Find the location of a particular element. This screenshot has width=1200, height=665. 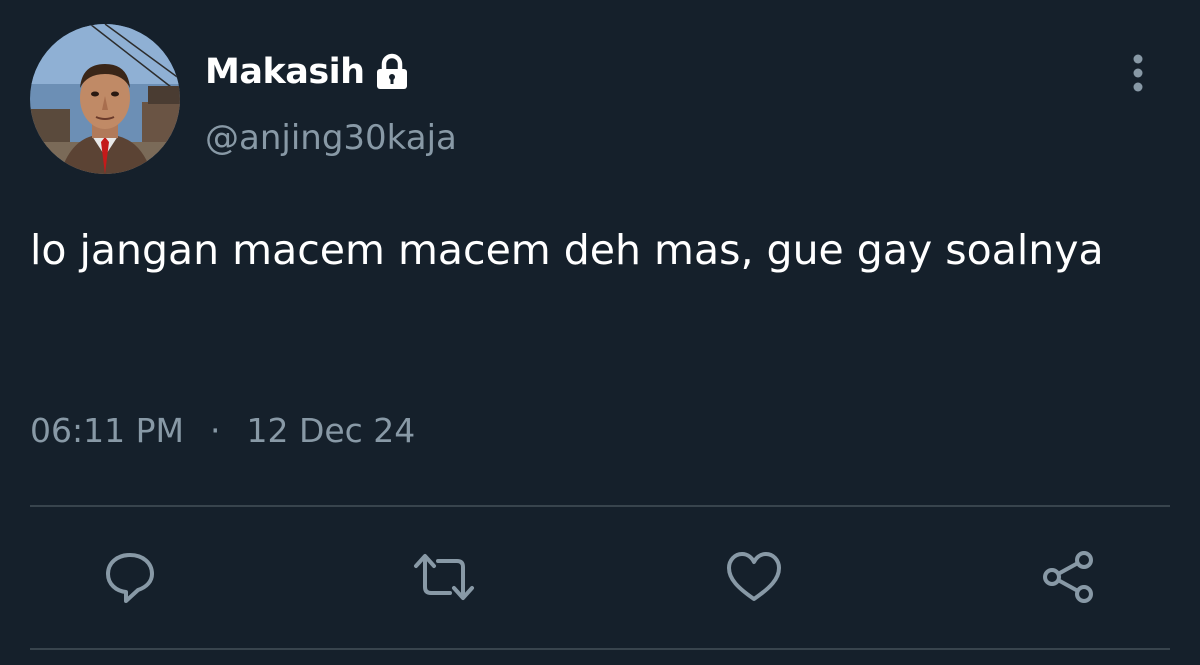

share-icon is located at coordinates (1068, 577).